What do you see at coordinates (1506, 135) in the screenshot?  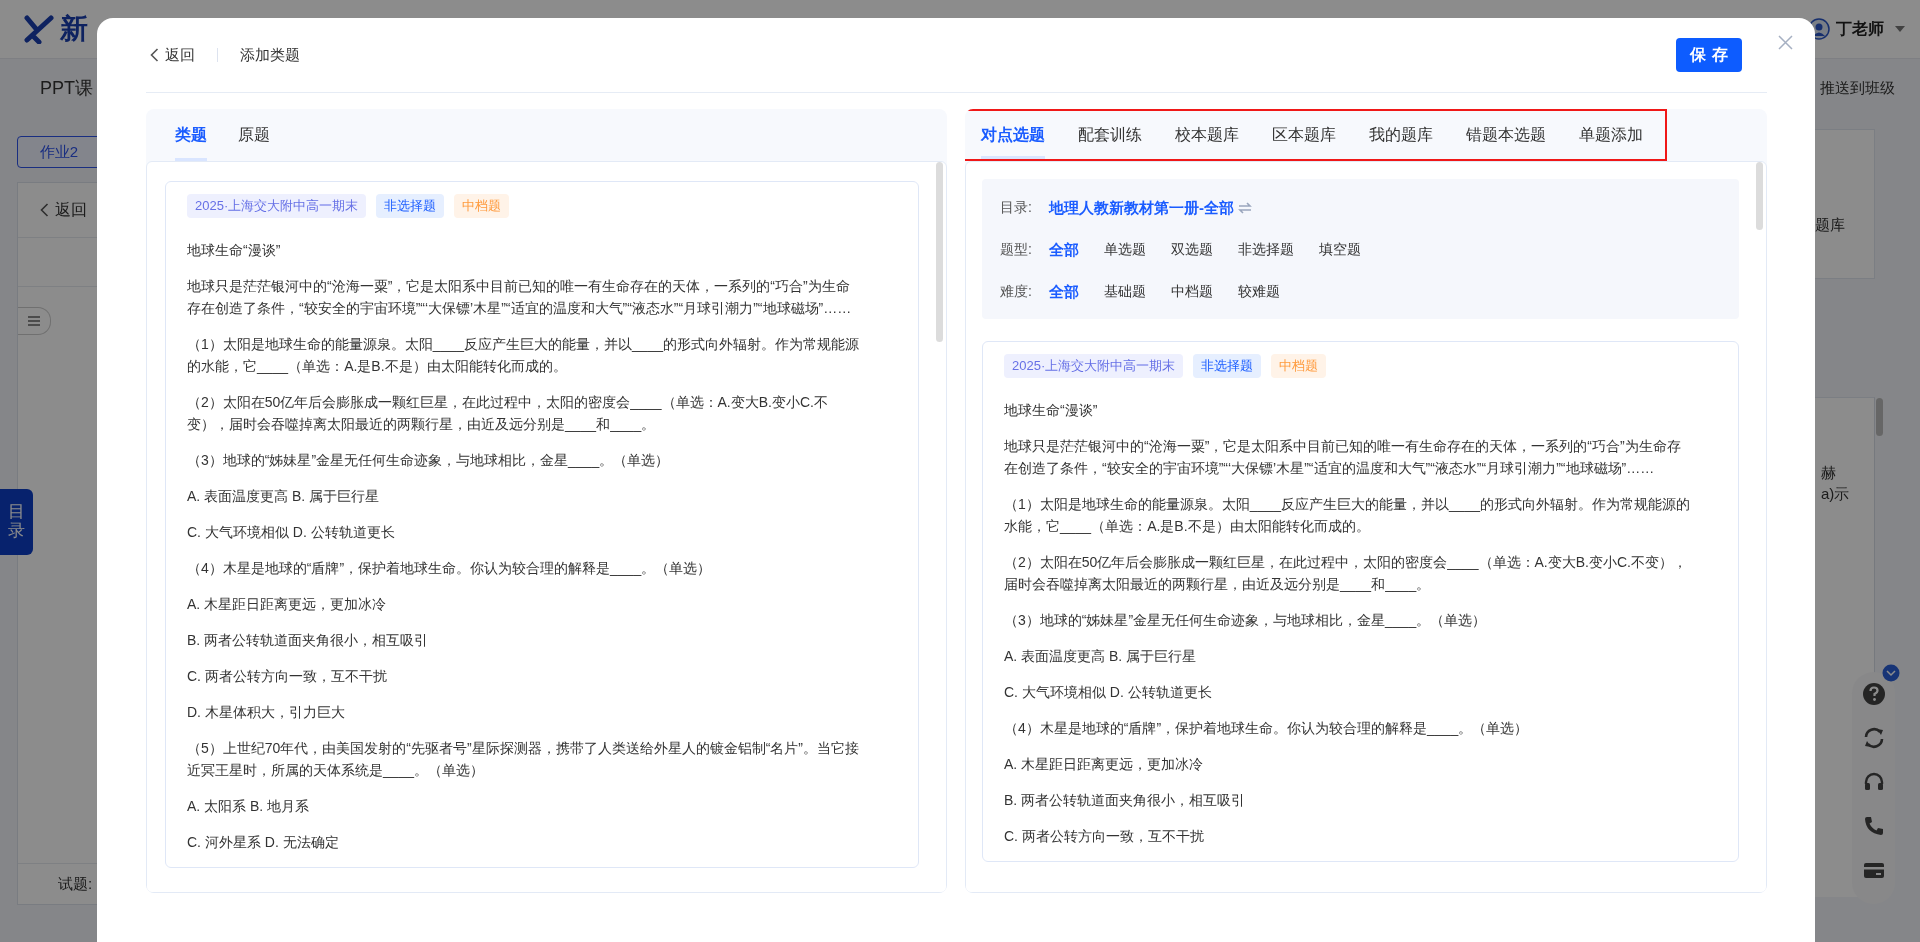 I see `panel-tab: 错题本选题` at bounding box center [1506, 135].